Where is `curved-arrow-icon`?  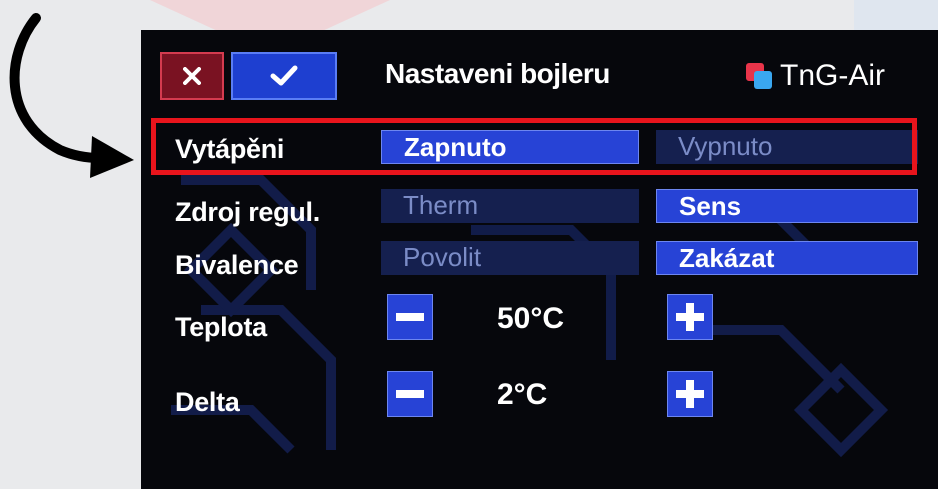
curved-arrow-icon is located at coordinates (71, 95).